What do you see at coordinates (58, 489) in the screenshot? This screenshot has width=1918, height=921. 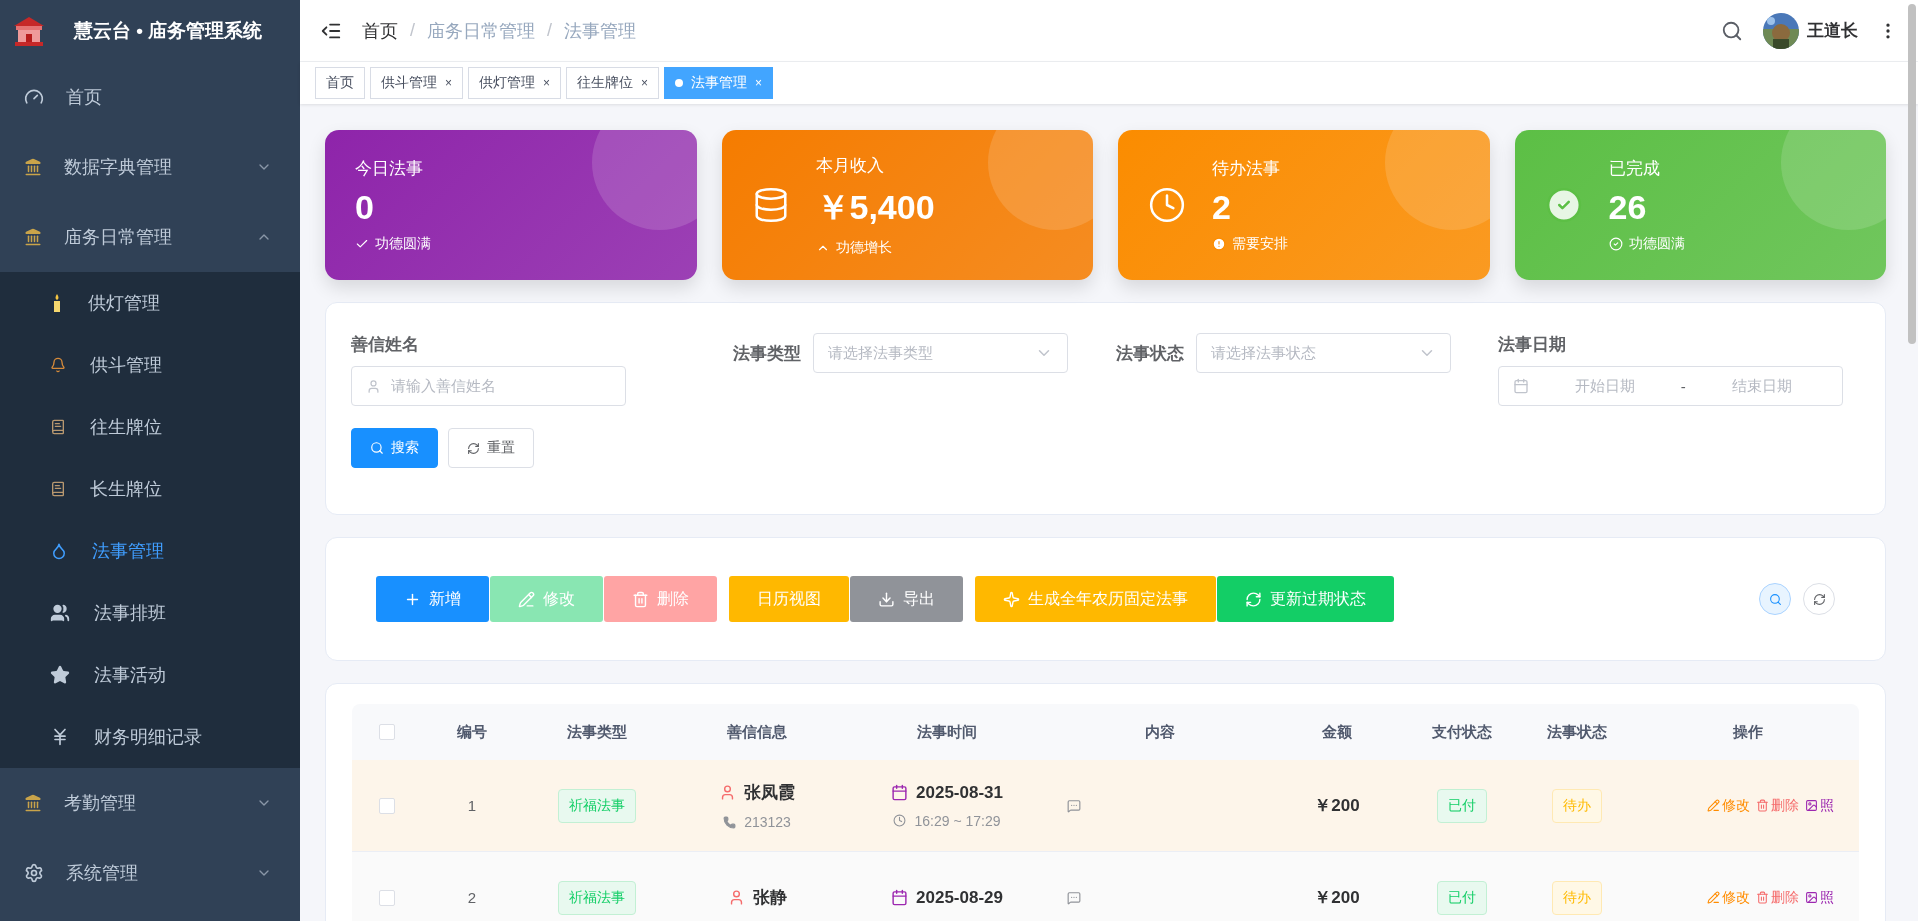 I see `tablet-icon` at bounding box center [58, 489].